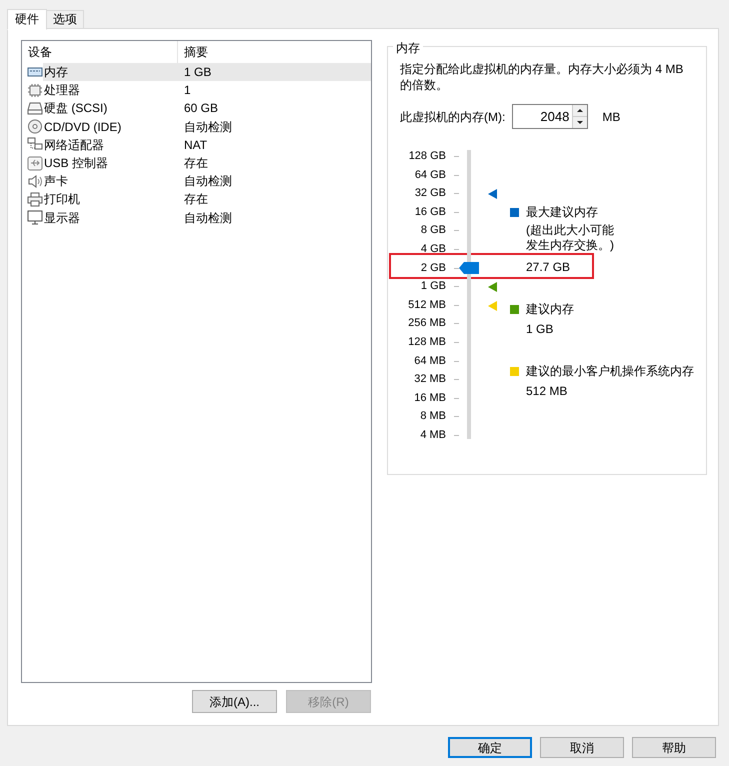  I want to click on tick-label: 128 GB, so click(427, 156).